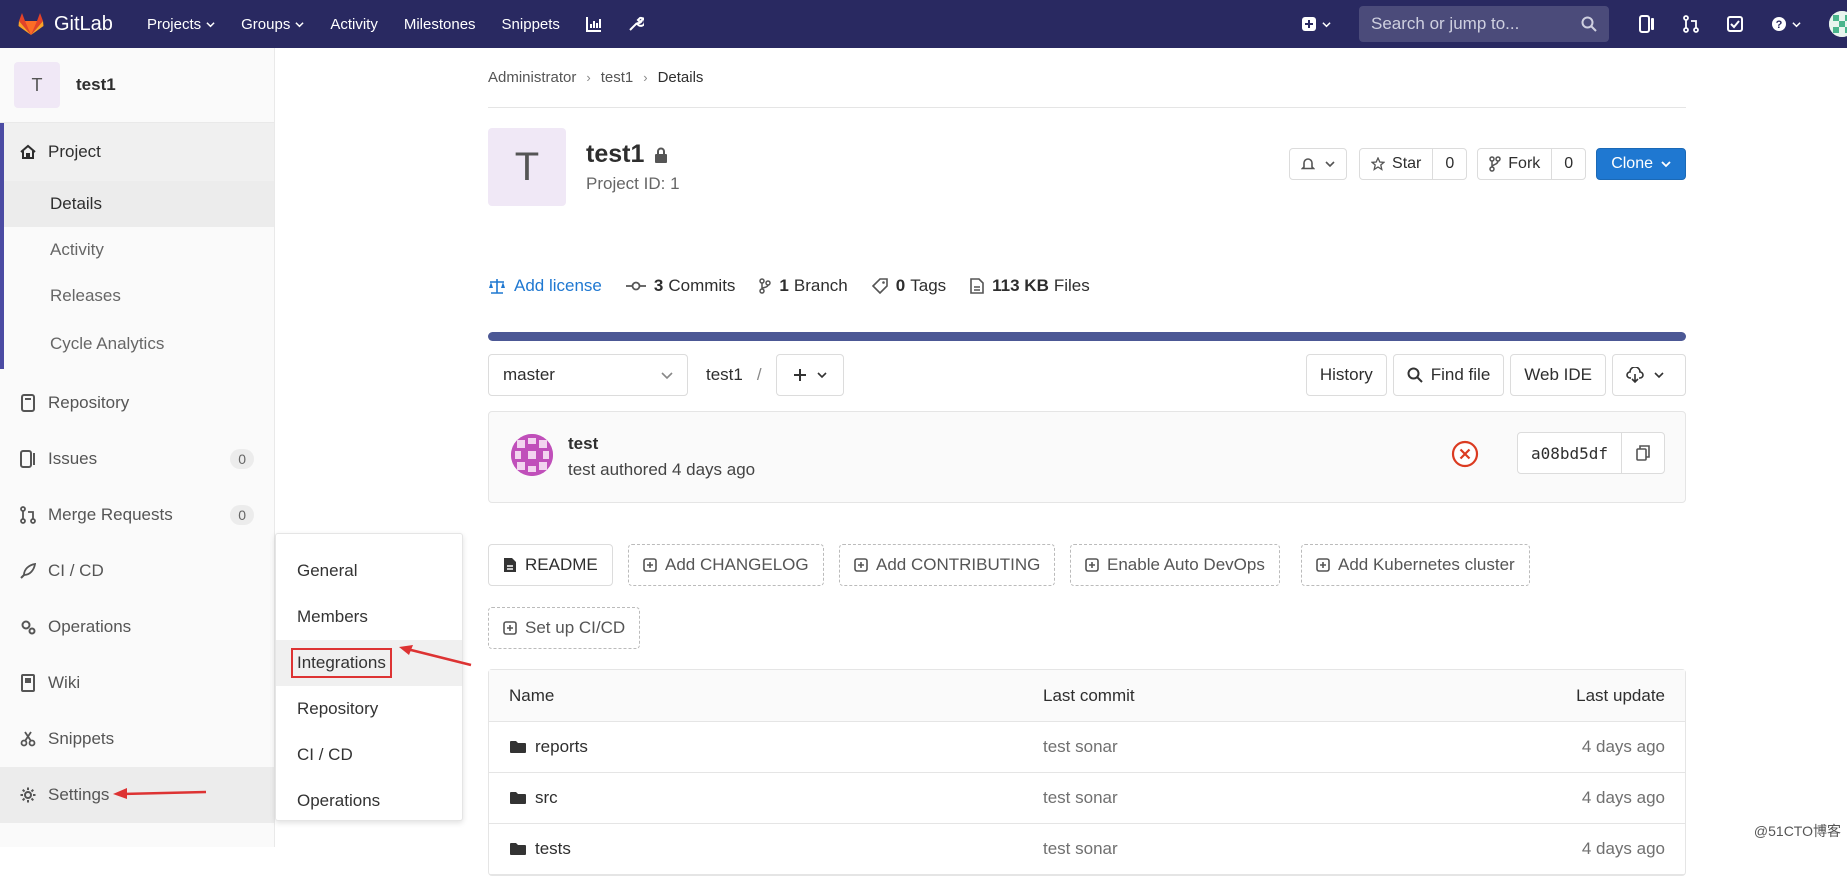  What do you see at coordinates (137, 683) in the screenshot?
I see `sidebar-item-wiki: Wiki` at bounding box center [137, 683].